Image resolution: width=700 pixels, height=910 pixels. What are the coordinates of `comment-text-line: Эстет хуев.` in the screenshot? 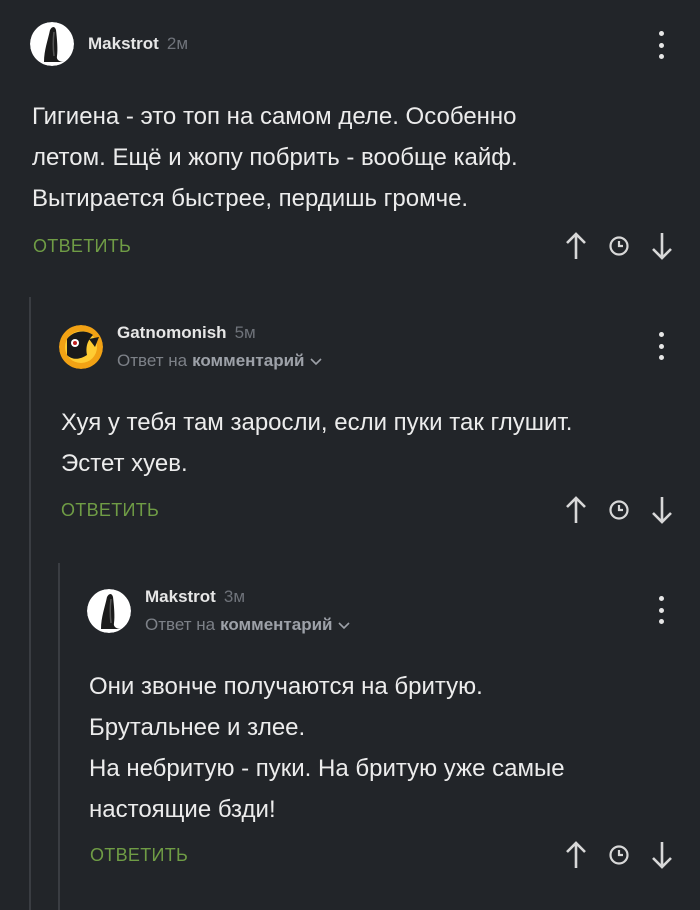 It's located at (124, 463).